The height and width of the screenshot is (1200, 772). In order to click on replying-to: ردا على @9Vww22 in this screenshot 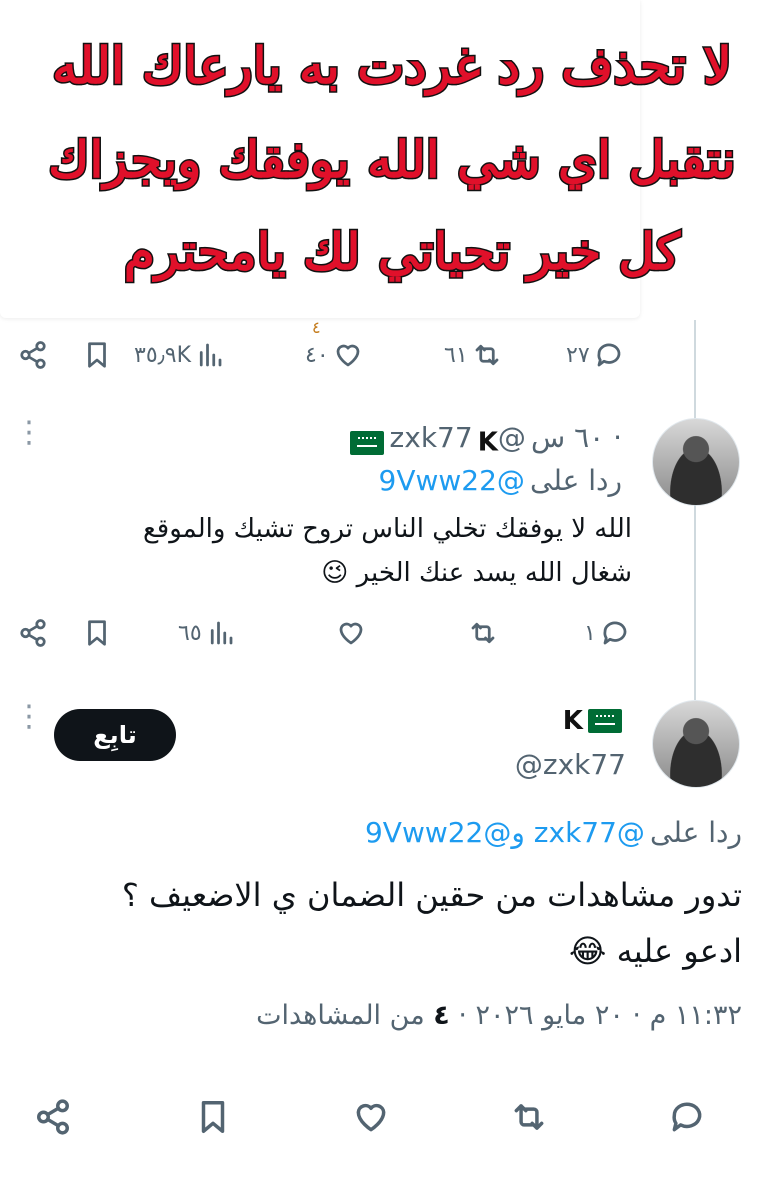, I will do `click(500, 480)`.